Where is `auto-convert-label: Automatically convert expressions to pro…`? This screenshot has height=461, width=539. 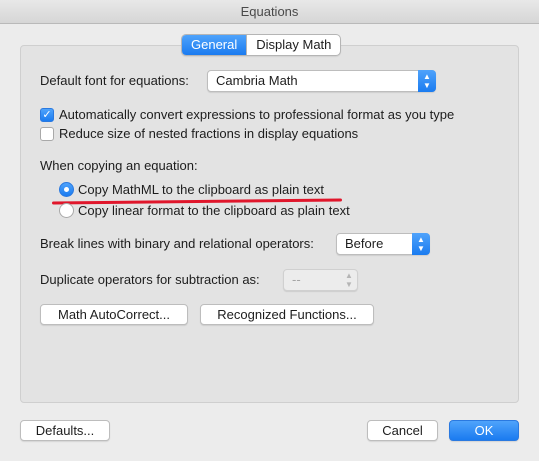
auto-convert-label: Automatically convert expressions to pro… is located at coordinates (257, 114).